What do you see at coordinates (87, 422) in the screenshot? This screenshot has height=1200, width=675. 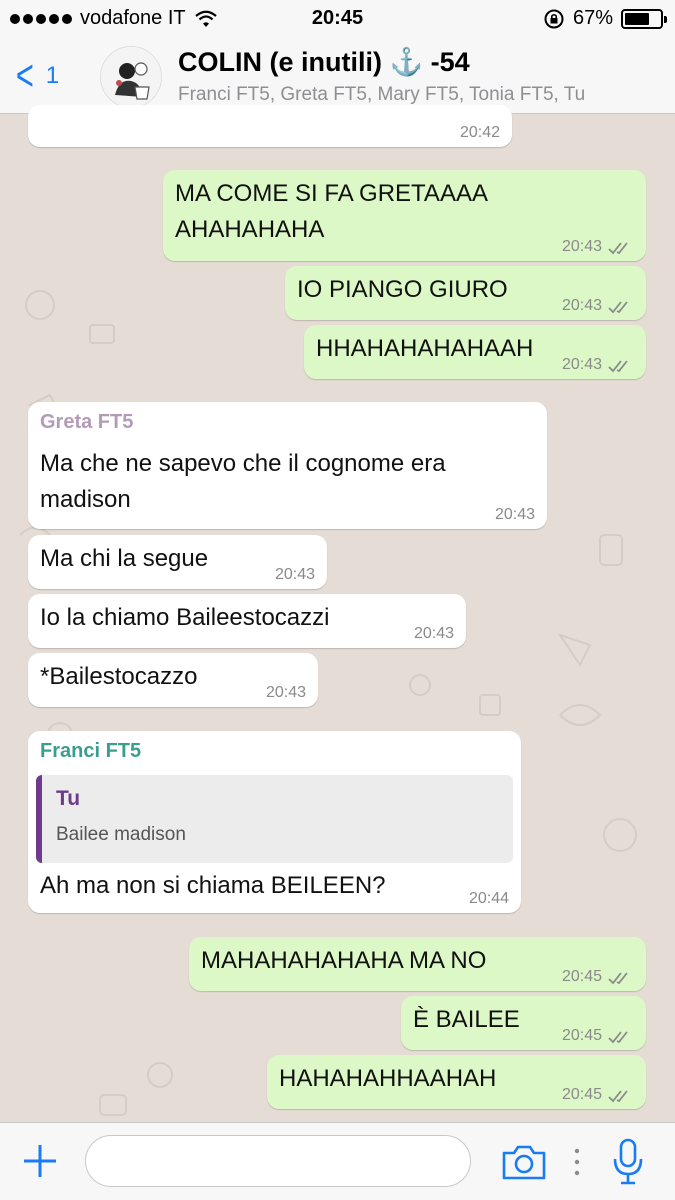 I see `sender-name: Greta FT5` at bounding box center [87, 422].